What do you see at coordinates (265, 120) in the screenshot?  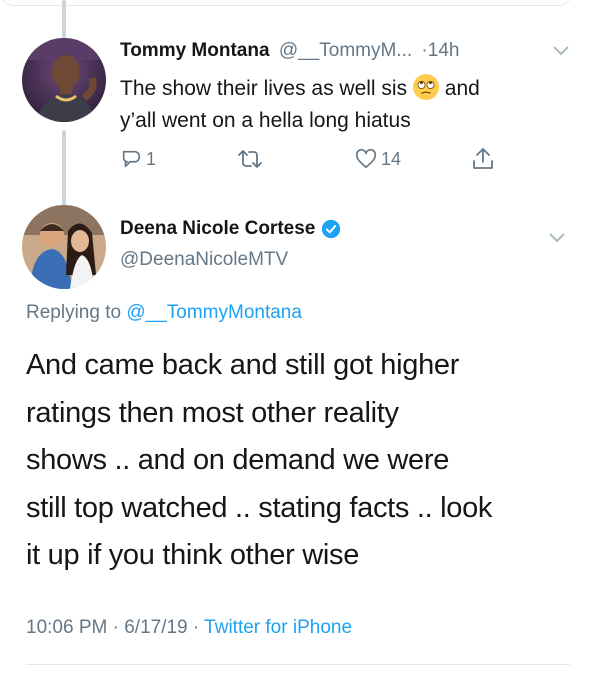 I see `tweet-text-line-2: y’all went on a hella long hiatus` at bounding box center [265, 120].